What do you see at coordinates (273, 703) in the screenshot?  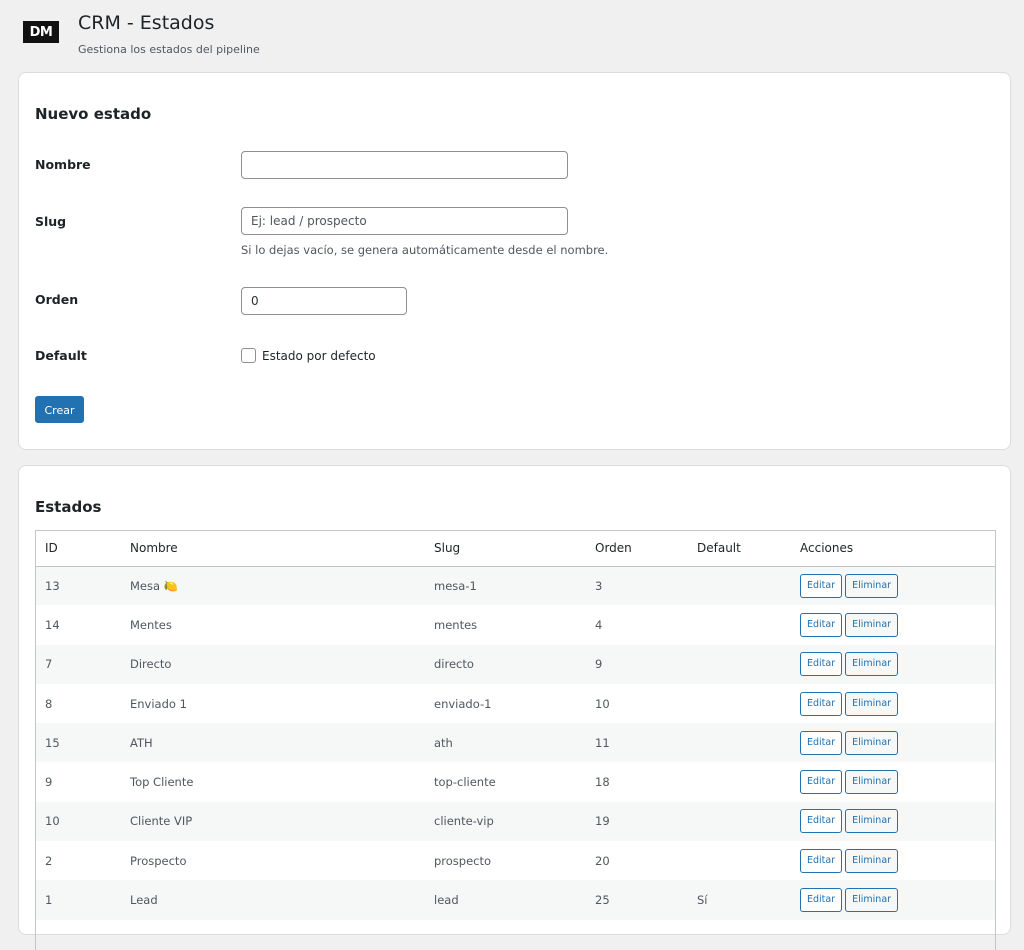 I see `cell-nombre: Enviado 1` at bounding box center [273, 703].